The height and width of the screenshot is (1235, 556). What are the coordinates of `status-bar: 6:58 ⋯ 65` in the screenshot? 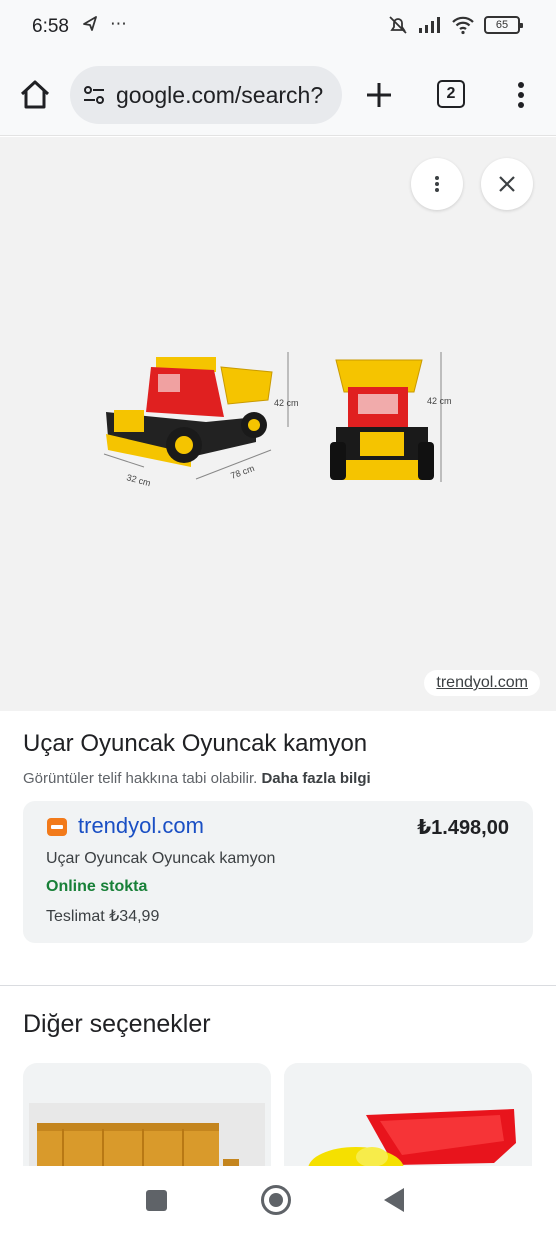 It's located at (278, 27).